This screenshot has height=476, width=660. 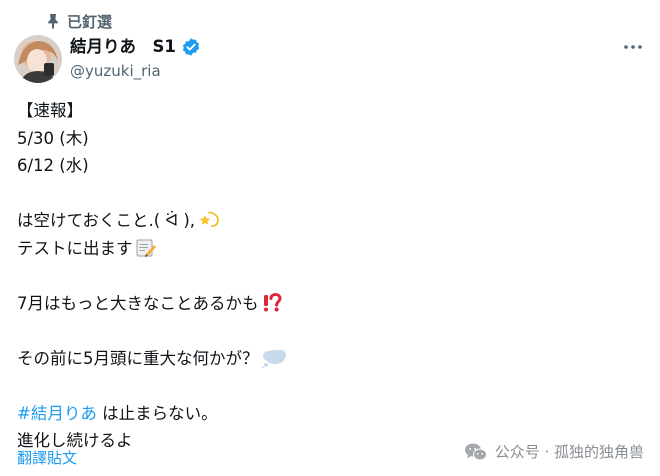 What do you see at coordinates (317, 304) in the screenshot?
I see `tweet-line: 7月はもっと大きなことあるかも` at bounding box center [317, 304].